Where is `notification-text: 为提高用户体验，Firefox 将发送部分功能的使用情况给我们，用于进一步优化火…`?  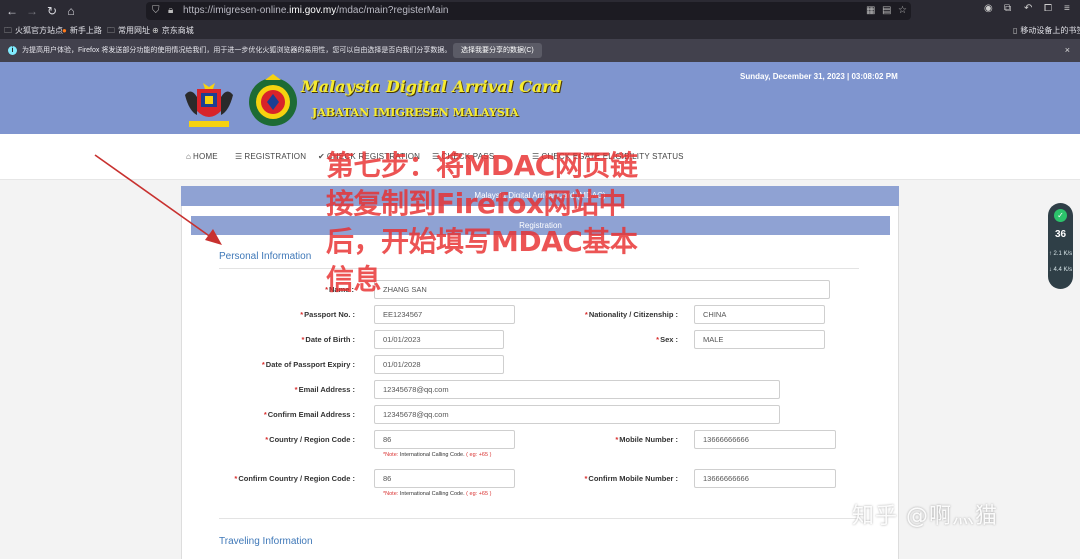 notification-text: 为提高用户体验，Firefox 将发送部分功能的使用情况给我们，用于进一步优化火… is located at coordinates (237, 50).